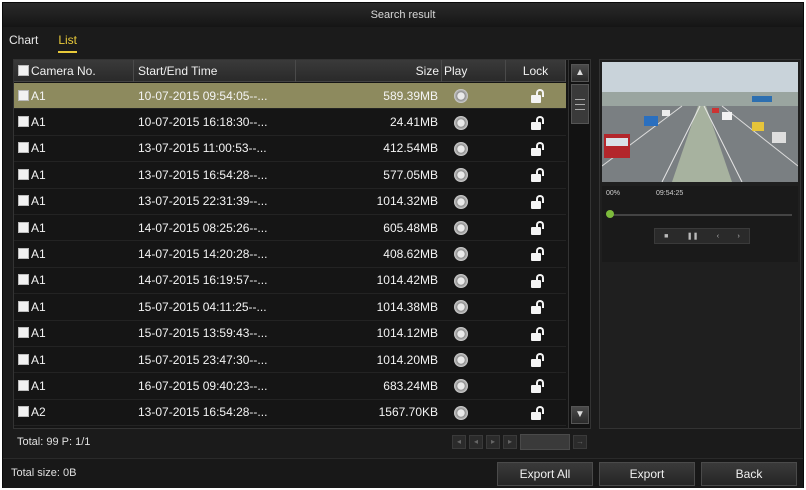  What do you see at coordinates (666, 236) in the screenshot?
I see `stop-icon: ■` at bounding box center [666, 236].